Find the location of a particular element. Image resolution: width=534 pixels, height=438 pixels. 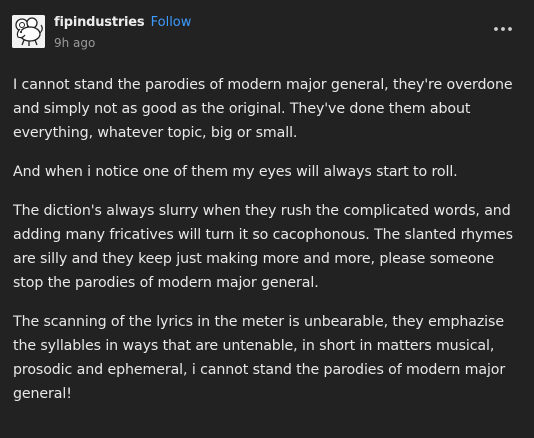

mouse-avatar-icon is located at coordinates (28, 31).